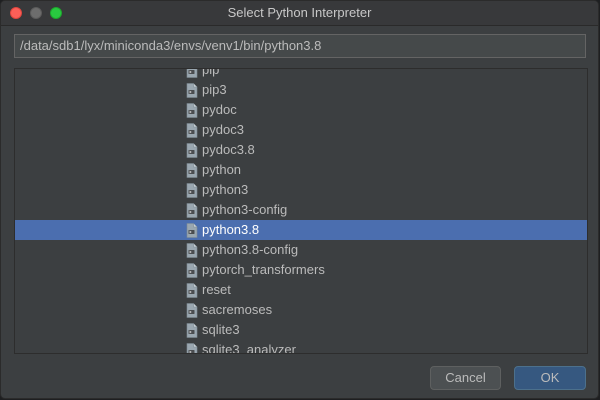  I want to click on file-list-item: pip, so click(301, 74).